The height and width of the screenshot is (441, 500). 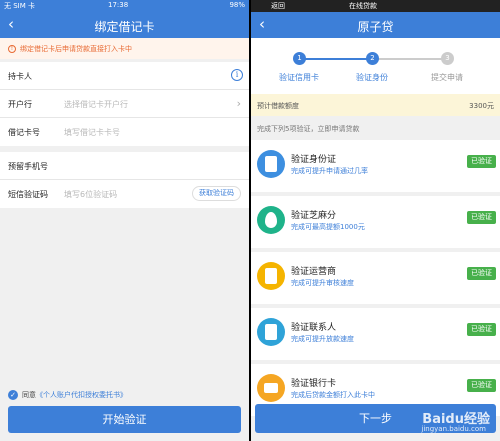 What do you see at coordinates (375, 66) in the screenshot?
I see `progress-steps: 1 2 3 验证信用卡 验证身份 提交申请` at bounding box center [375, 66].